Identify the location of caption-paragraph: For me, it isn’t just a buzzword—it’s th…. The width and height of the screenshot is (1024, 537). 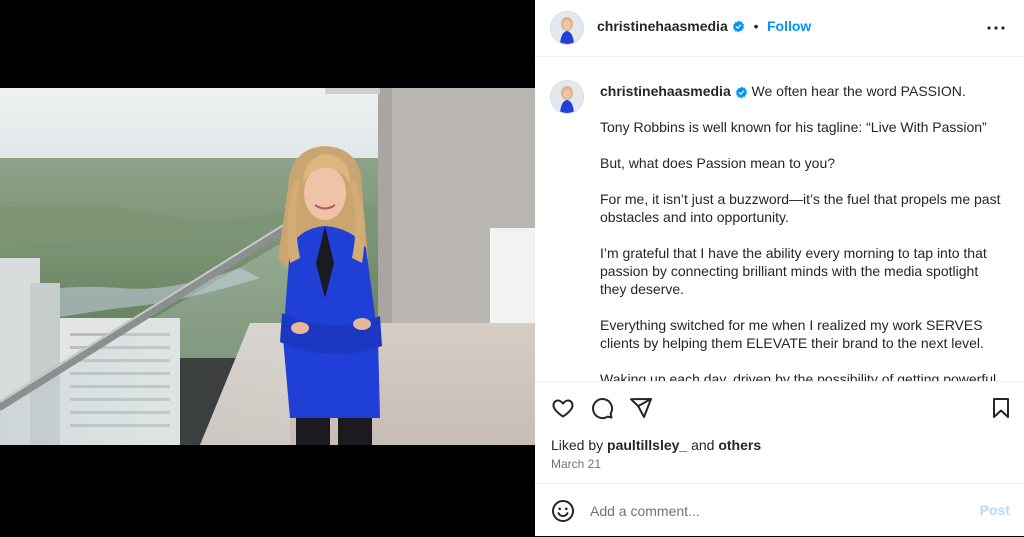
(800, 208).